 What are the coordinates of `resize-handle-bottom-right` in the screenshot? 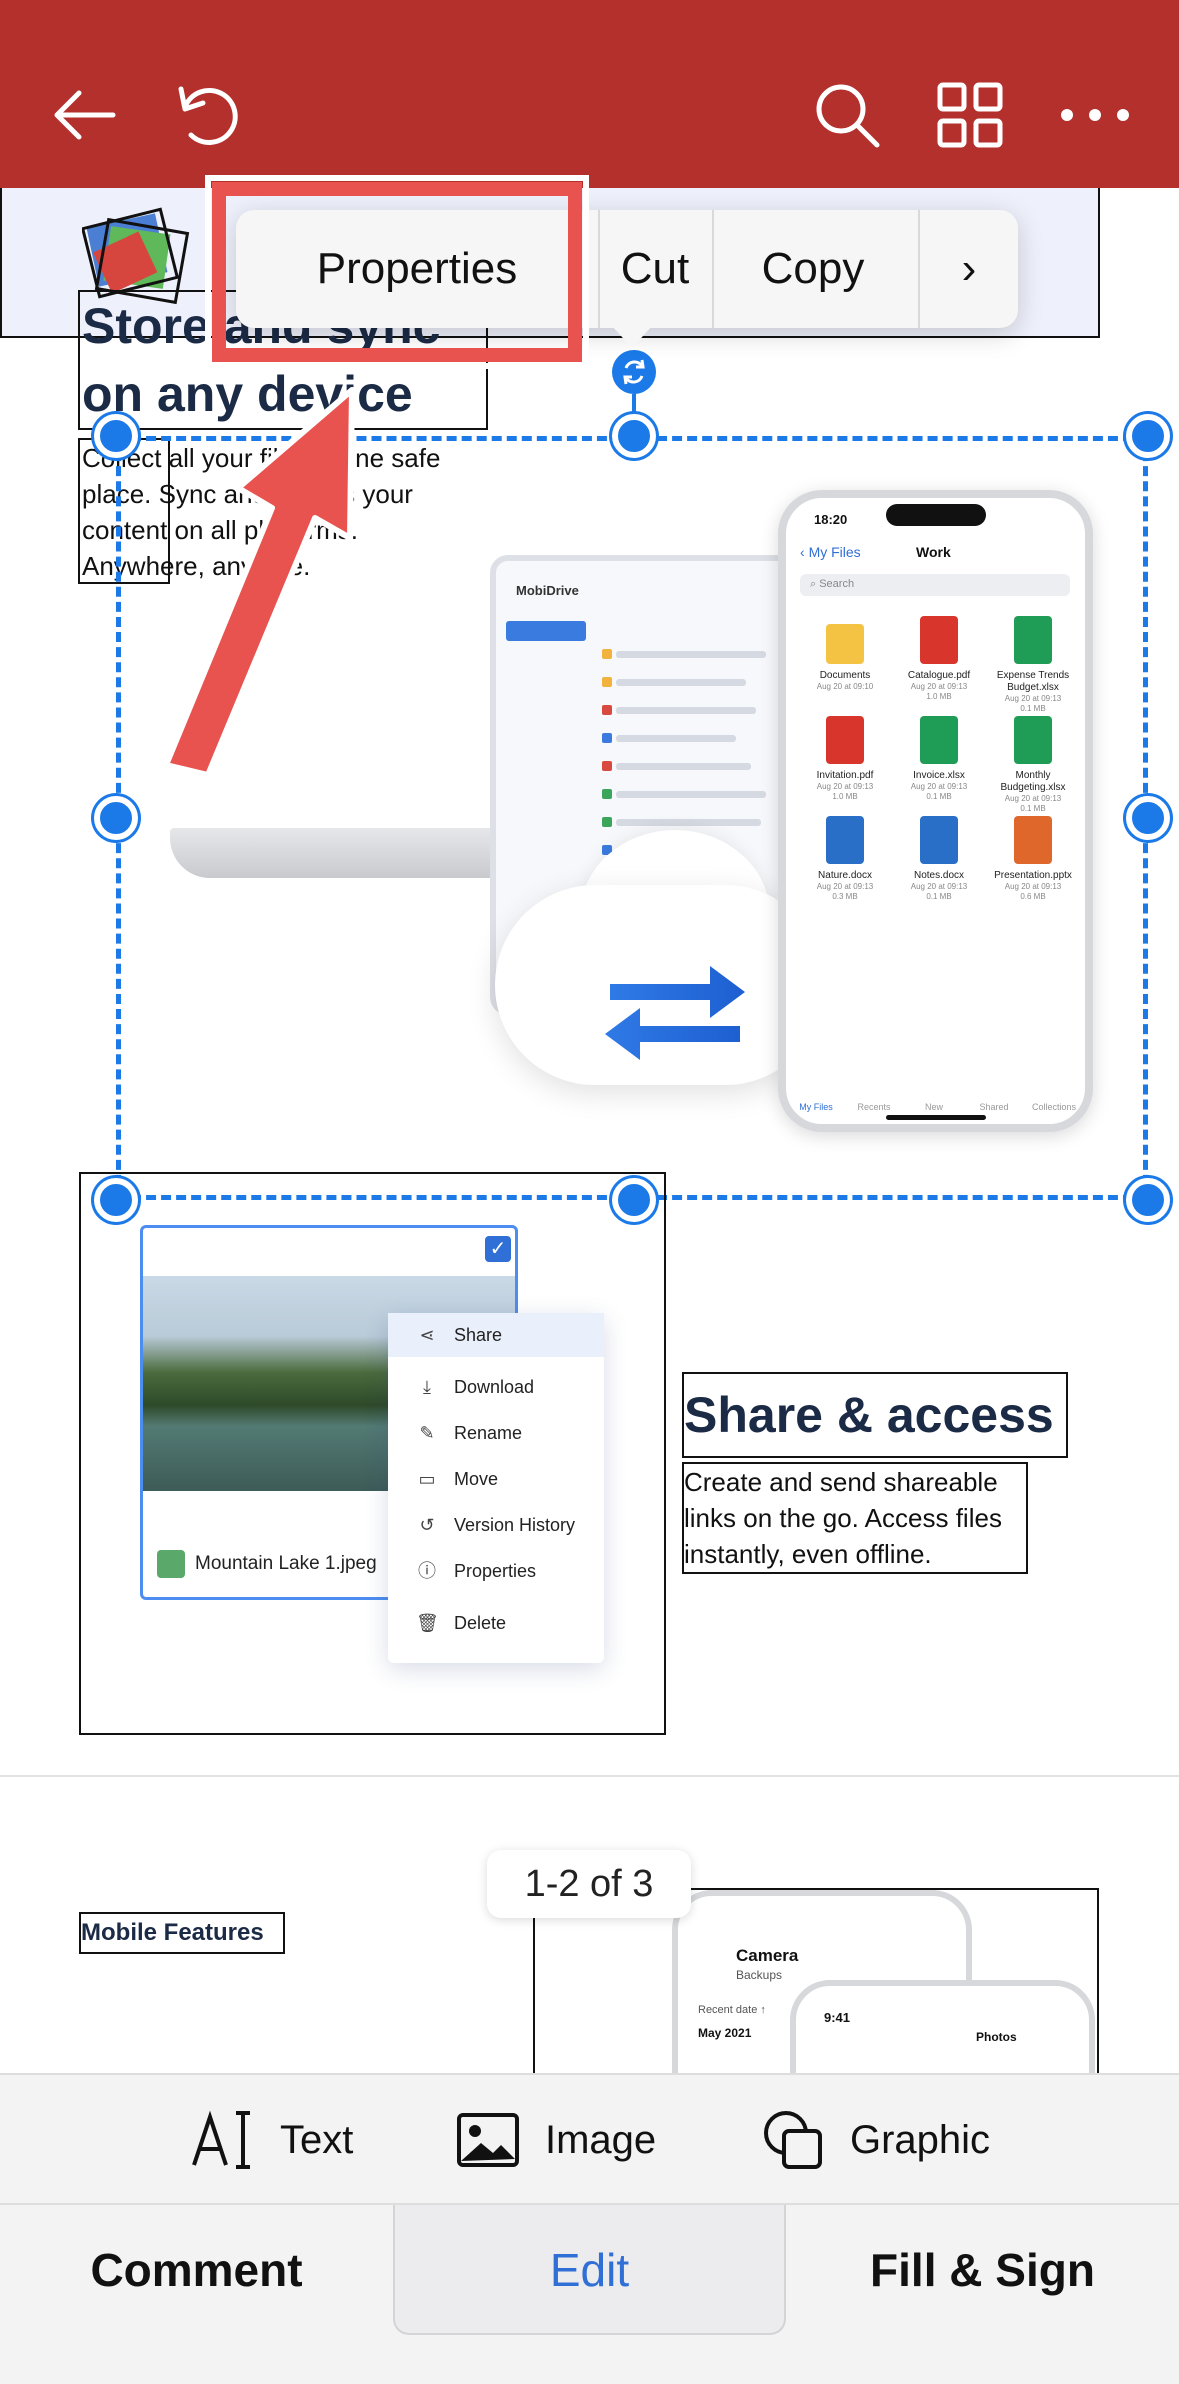 It's located at (1148, 1200).